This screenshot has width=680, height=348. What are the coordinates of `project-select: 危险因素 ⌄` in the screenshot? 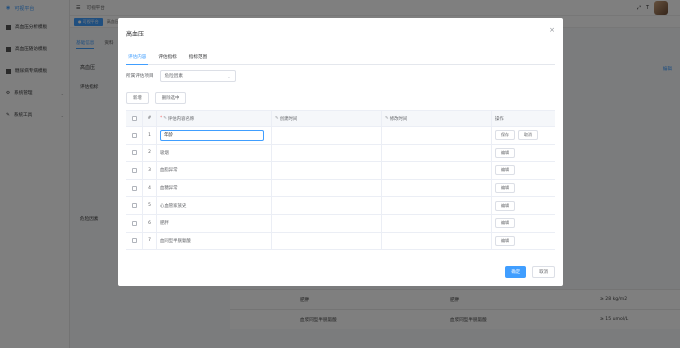 It's located at (197, 76).